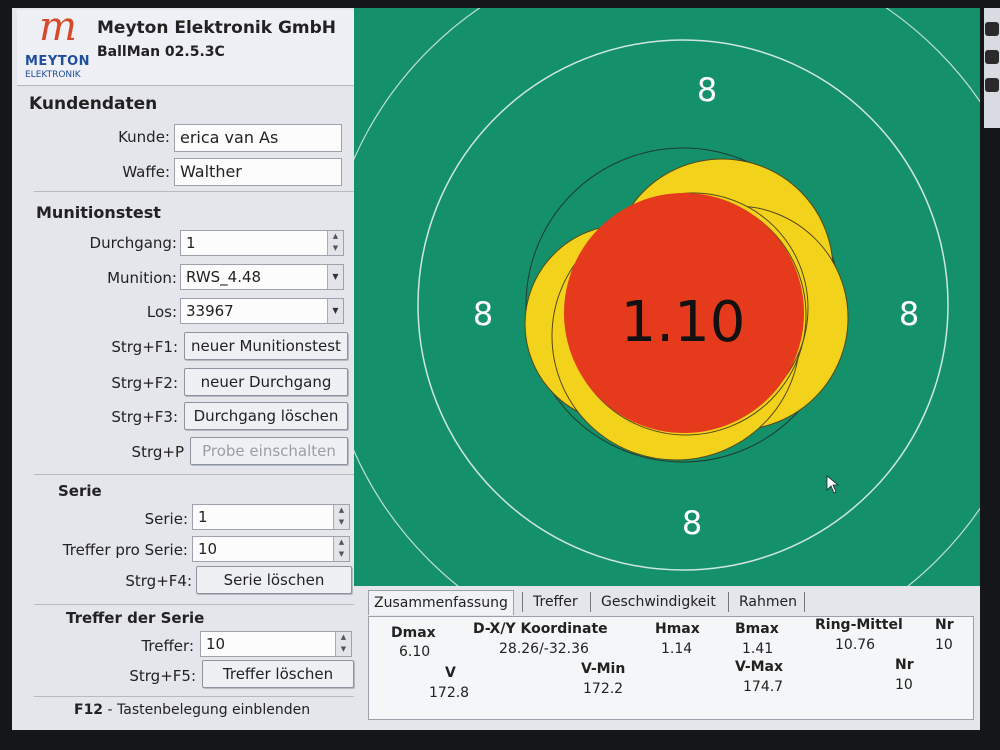 The width and height of the screenshot is (1000, 750). I want to click on hmax-value: 1.14, so click(677, 649).